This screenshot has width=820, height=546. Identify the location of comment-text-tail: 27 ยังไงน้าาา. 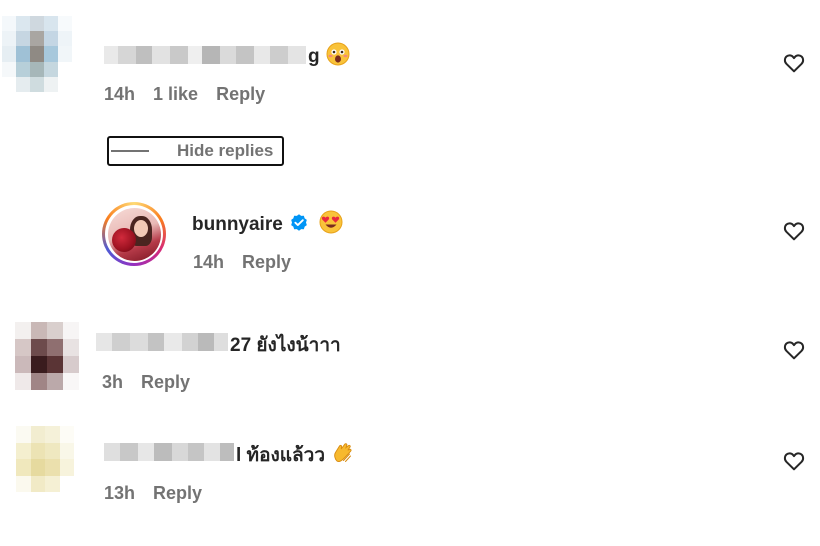
(285, 345).